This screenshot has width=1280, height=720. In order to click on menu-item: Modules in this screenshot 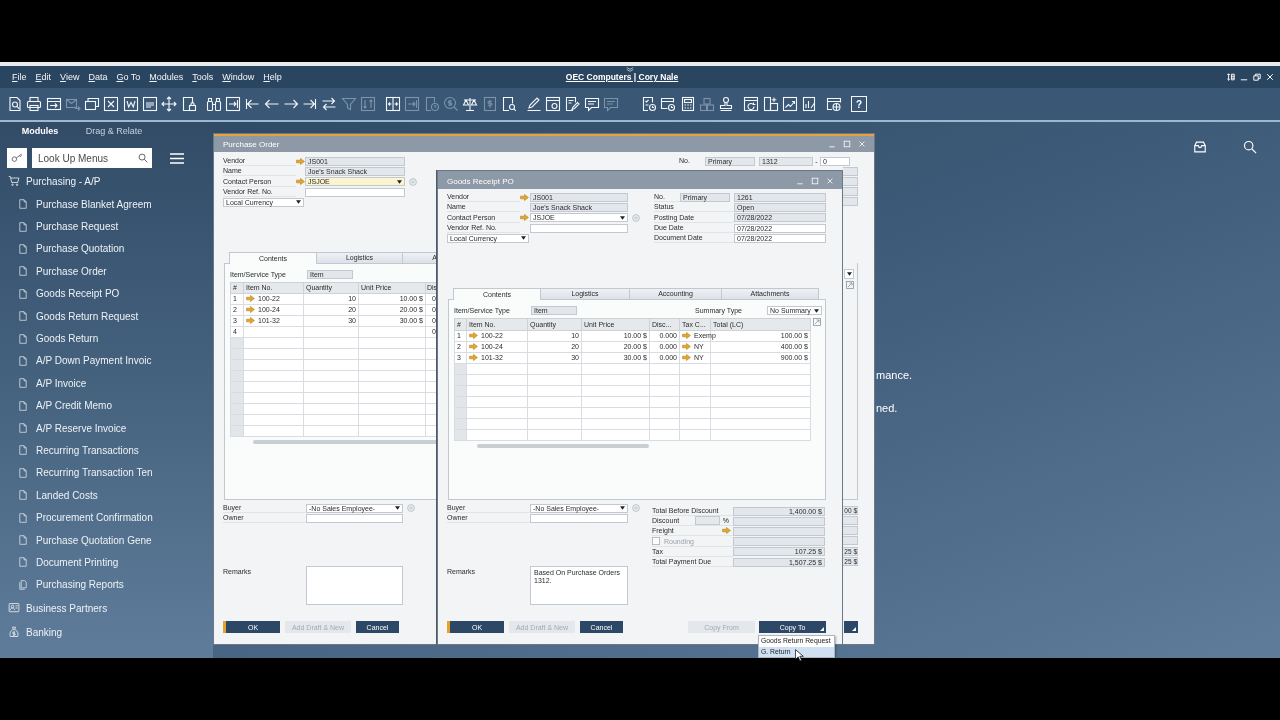, I will do `click(166, 77)`.